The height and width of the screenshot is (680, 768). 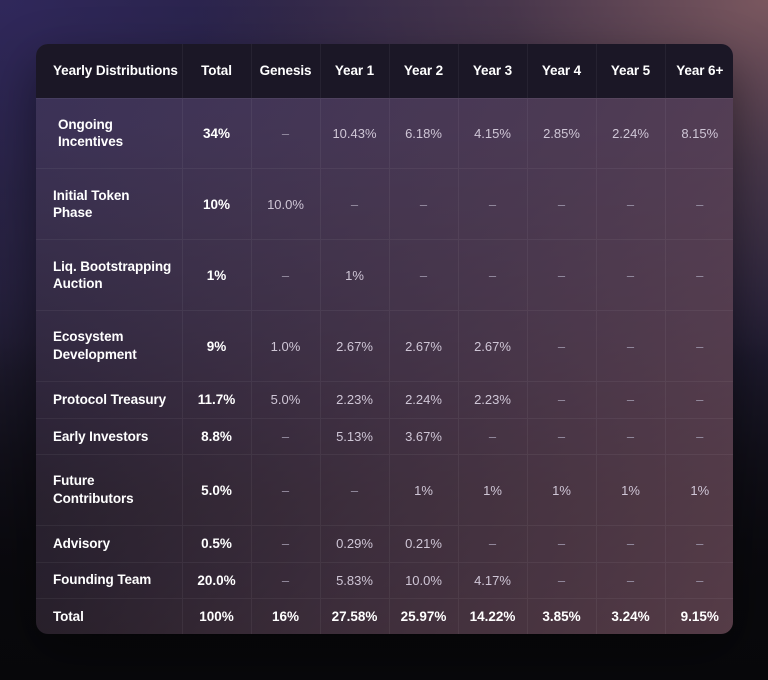 I want to click on cell-value: 3.85%, so click(x=562, y=616).